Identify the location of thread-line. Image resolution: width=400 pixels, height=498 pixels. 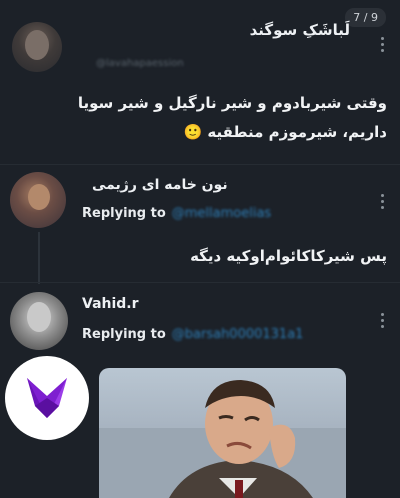
(39, 258).